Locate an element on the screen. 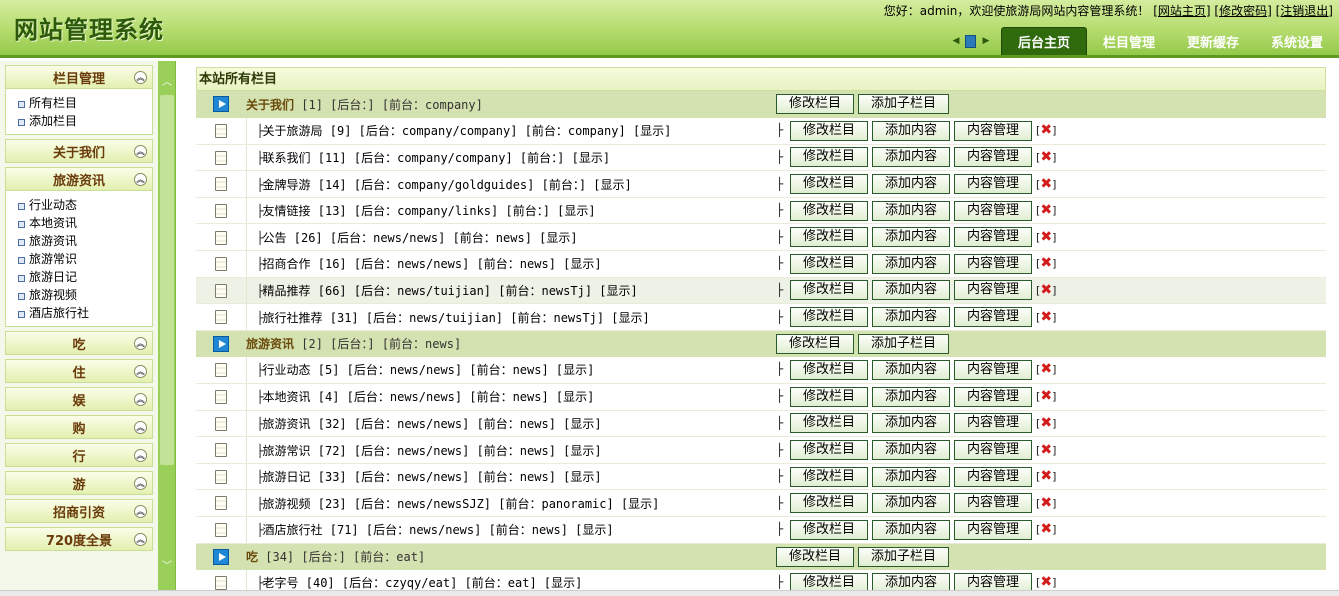  sidebar-section-header: 娱 ︽ is located at coordinates (79, 399).